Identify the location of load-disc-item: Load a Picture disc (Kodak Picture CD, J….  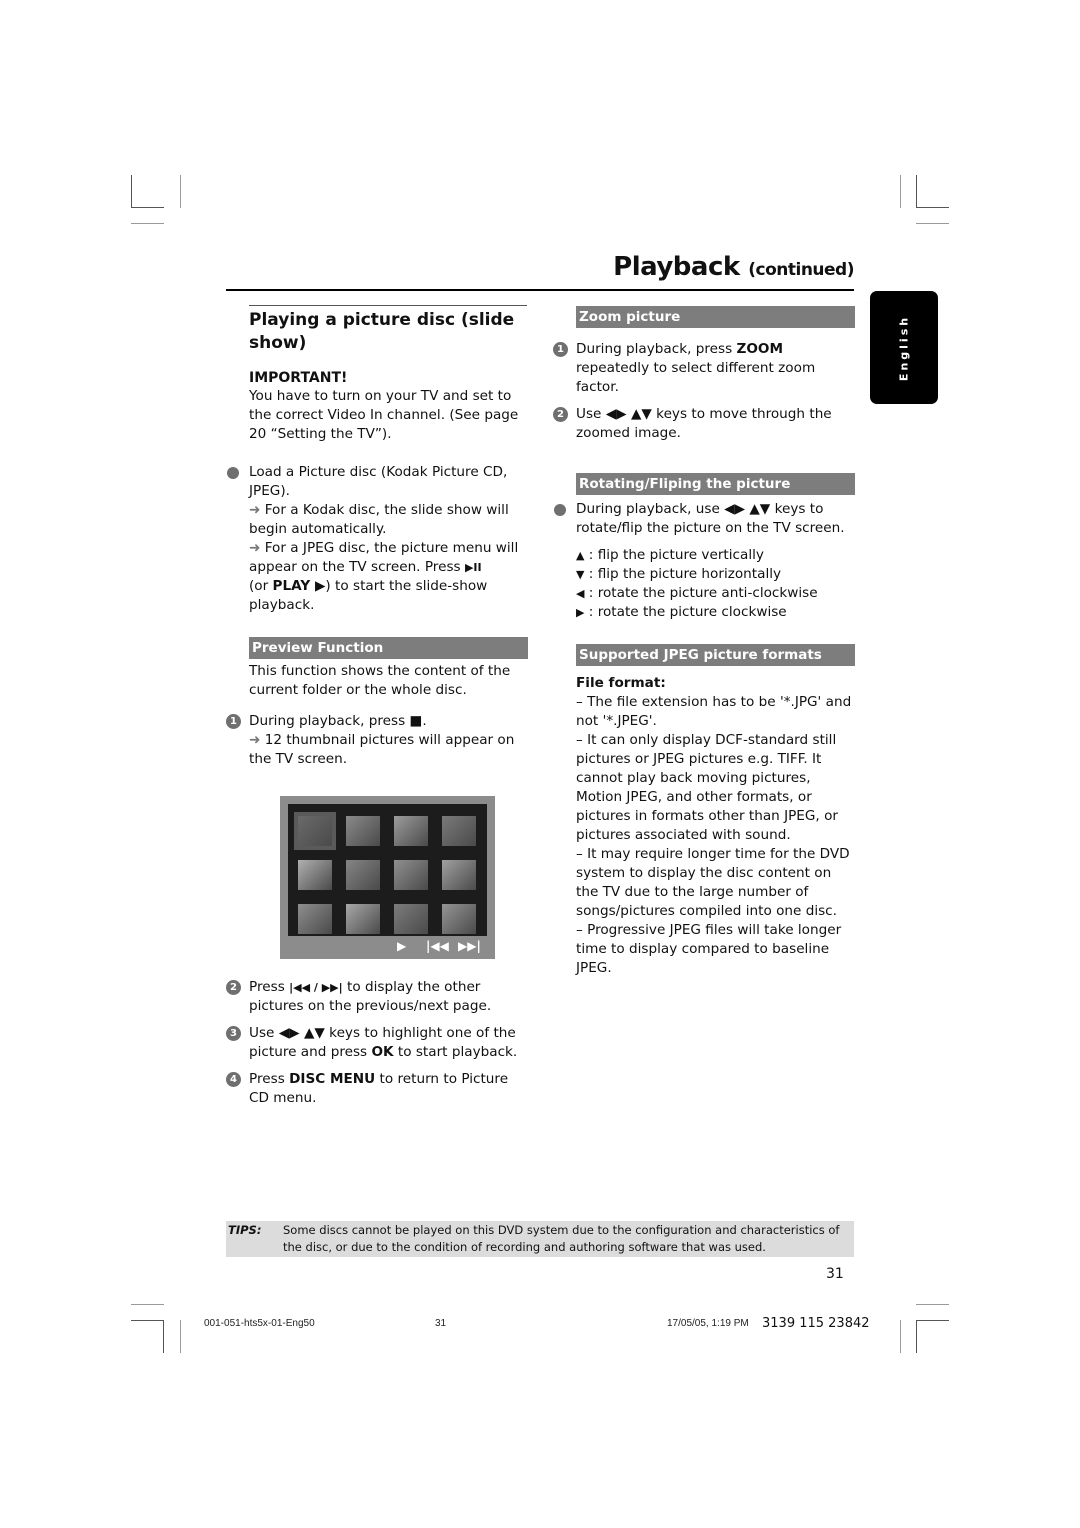
(377, 539).